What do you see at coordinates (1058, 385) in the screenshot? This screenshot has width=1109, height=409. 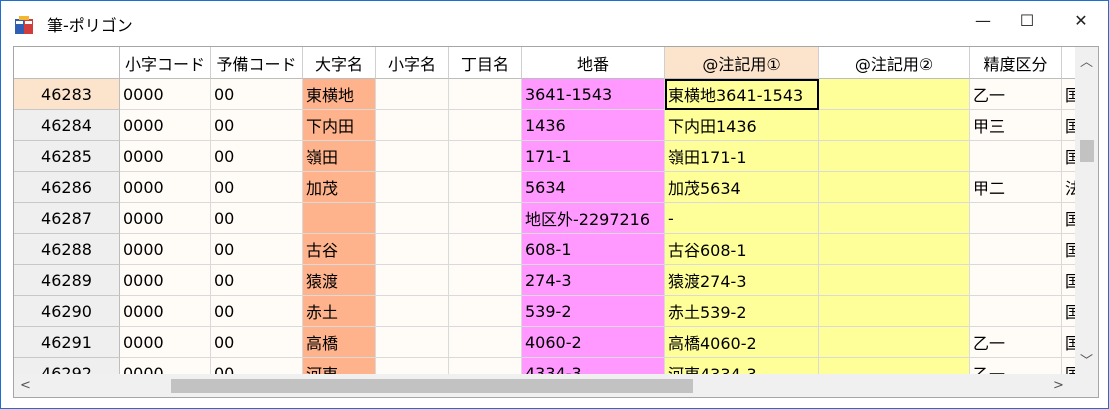 I see `scroll-right-icon: >` at bounding box center [1058, 385].